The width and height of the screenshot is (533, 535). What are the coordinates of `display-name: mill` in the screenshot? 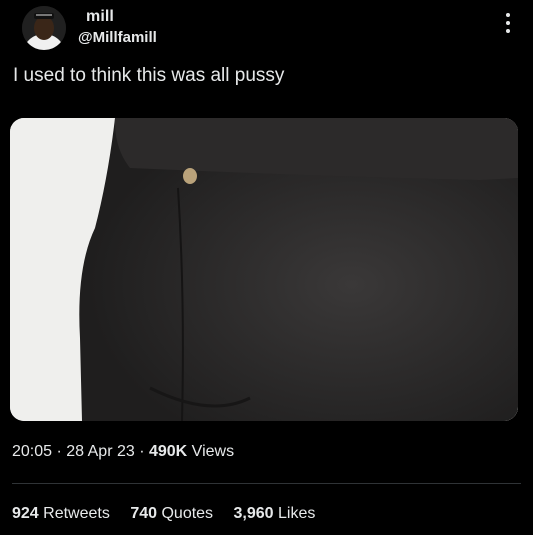 It's located at (100, 17).